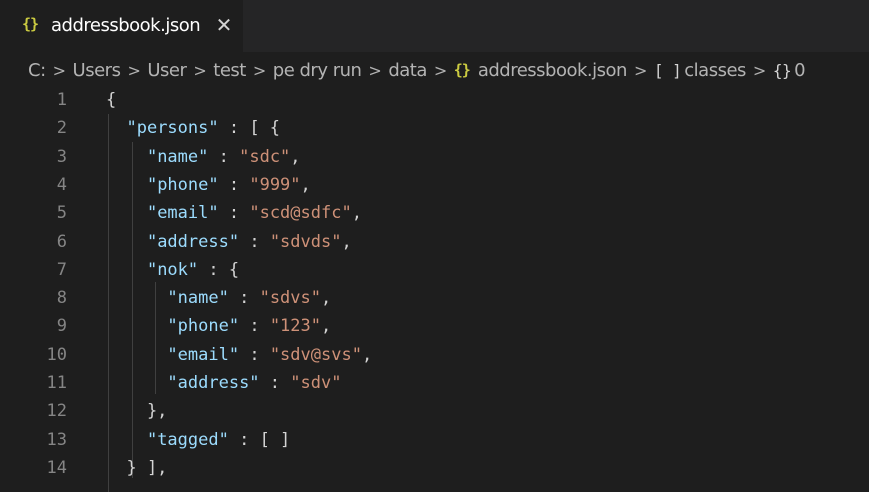 This screenshot has height=492, width=869. What do you see at coordinates (111, 100) in the screenshot?
I see `code-text: {` at bounding box center [111, 100].